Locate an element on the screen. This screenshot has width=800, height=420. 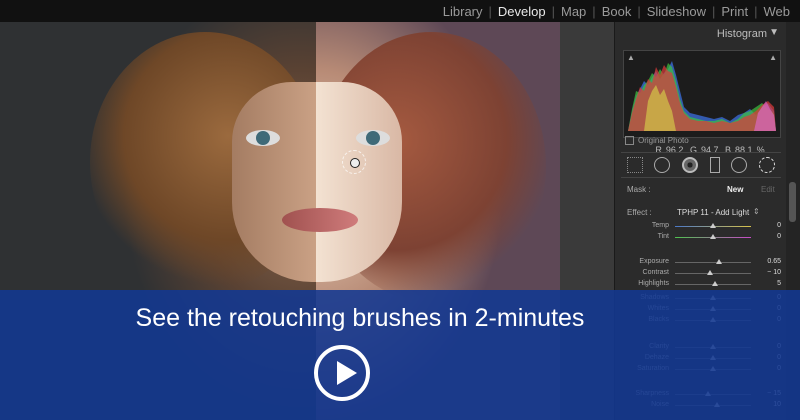
module-print: Print is located at coordinates (734, 11).